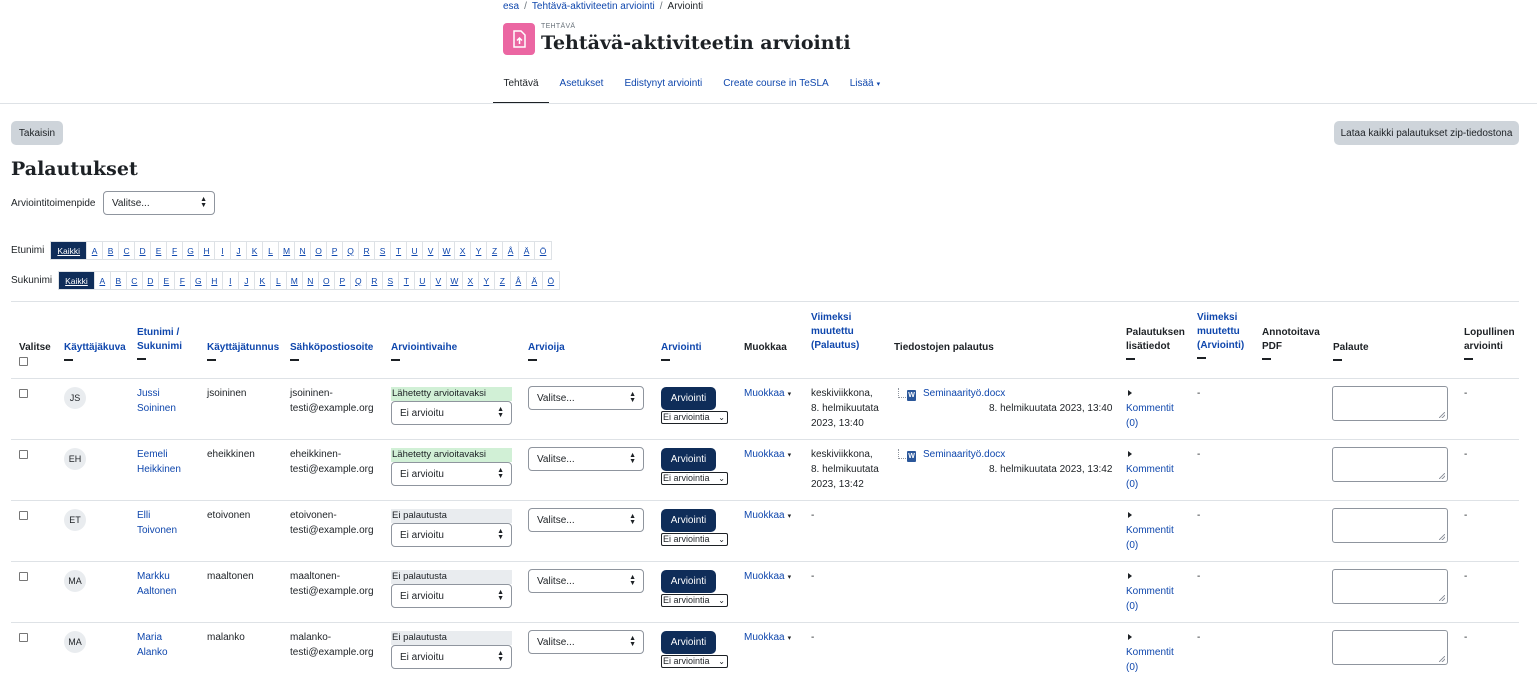  What do you see at coordinates (423, 280) in the screenshot?
I see `last-name-letter-u: U` at bounding box center [423, 280].